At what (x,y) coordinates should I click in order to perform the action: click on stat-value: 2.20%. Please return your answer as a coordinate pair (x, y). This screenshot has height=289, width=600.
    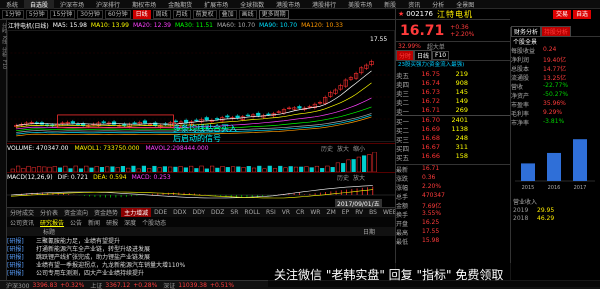
    Looking at the image, I should click on (432, 186).